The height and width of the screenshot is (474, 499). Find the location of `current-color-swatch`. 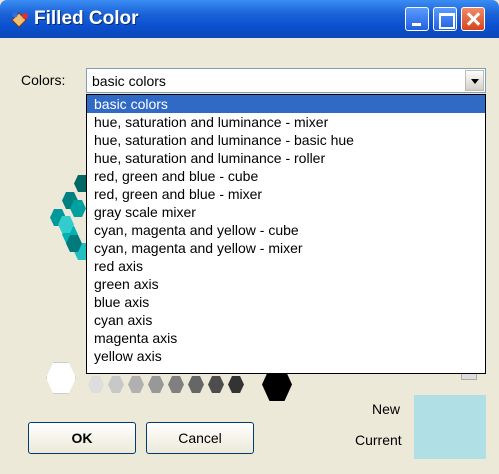

current-color-swatch is located at coordinates (450, 427).